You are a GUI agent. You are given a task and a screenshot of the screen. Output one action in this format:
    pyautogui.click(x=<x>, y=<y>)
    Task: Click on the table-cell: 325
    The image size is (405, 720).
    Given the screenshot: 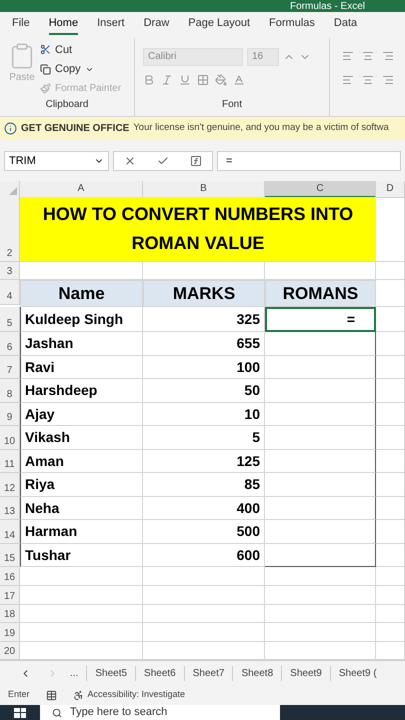 What is the action you would take?
    pyautogui.click(x=204, y=319)
    